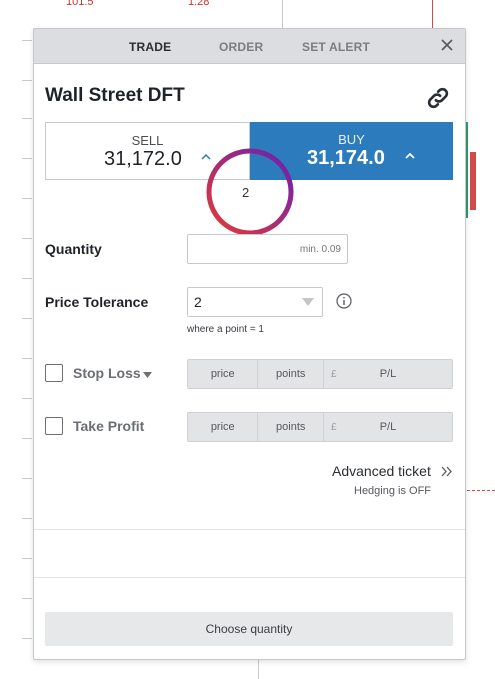 This screenshot has height=679, width=495. Describe the element at coordinates (198, 302) in the screenshot. I see `price-tolerance-value: 2` at that location.